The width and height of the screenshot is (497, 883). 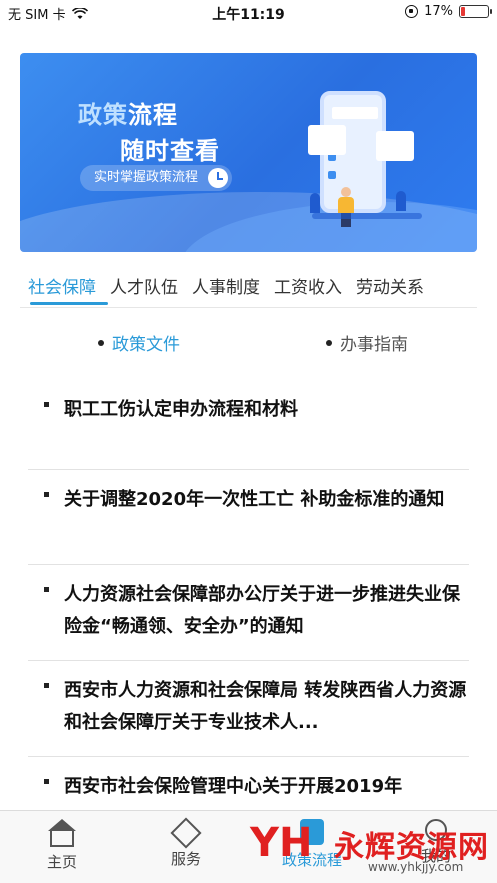 What do you see at coordinates (438, 11) in the screenshot?
I see `battery-percent: 17%` at bounding box center [438, 11].